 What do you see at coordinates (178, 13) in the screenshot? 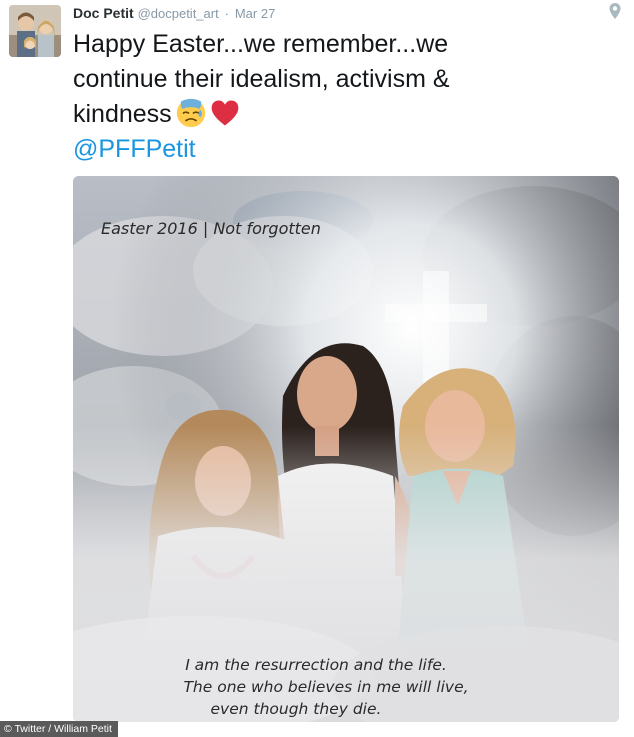
I see `user-handle: @docpetit_art` at bounding box center [178, 13].